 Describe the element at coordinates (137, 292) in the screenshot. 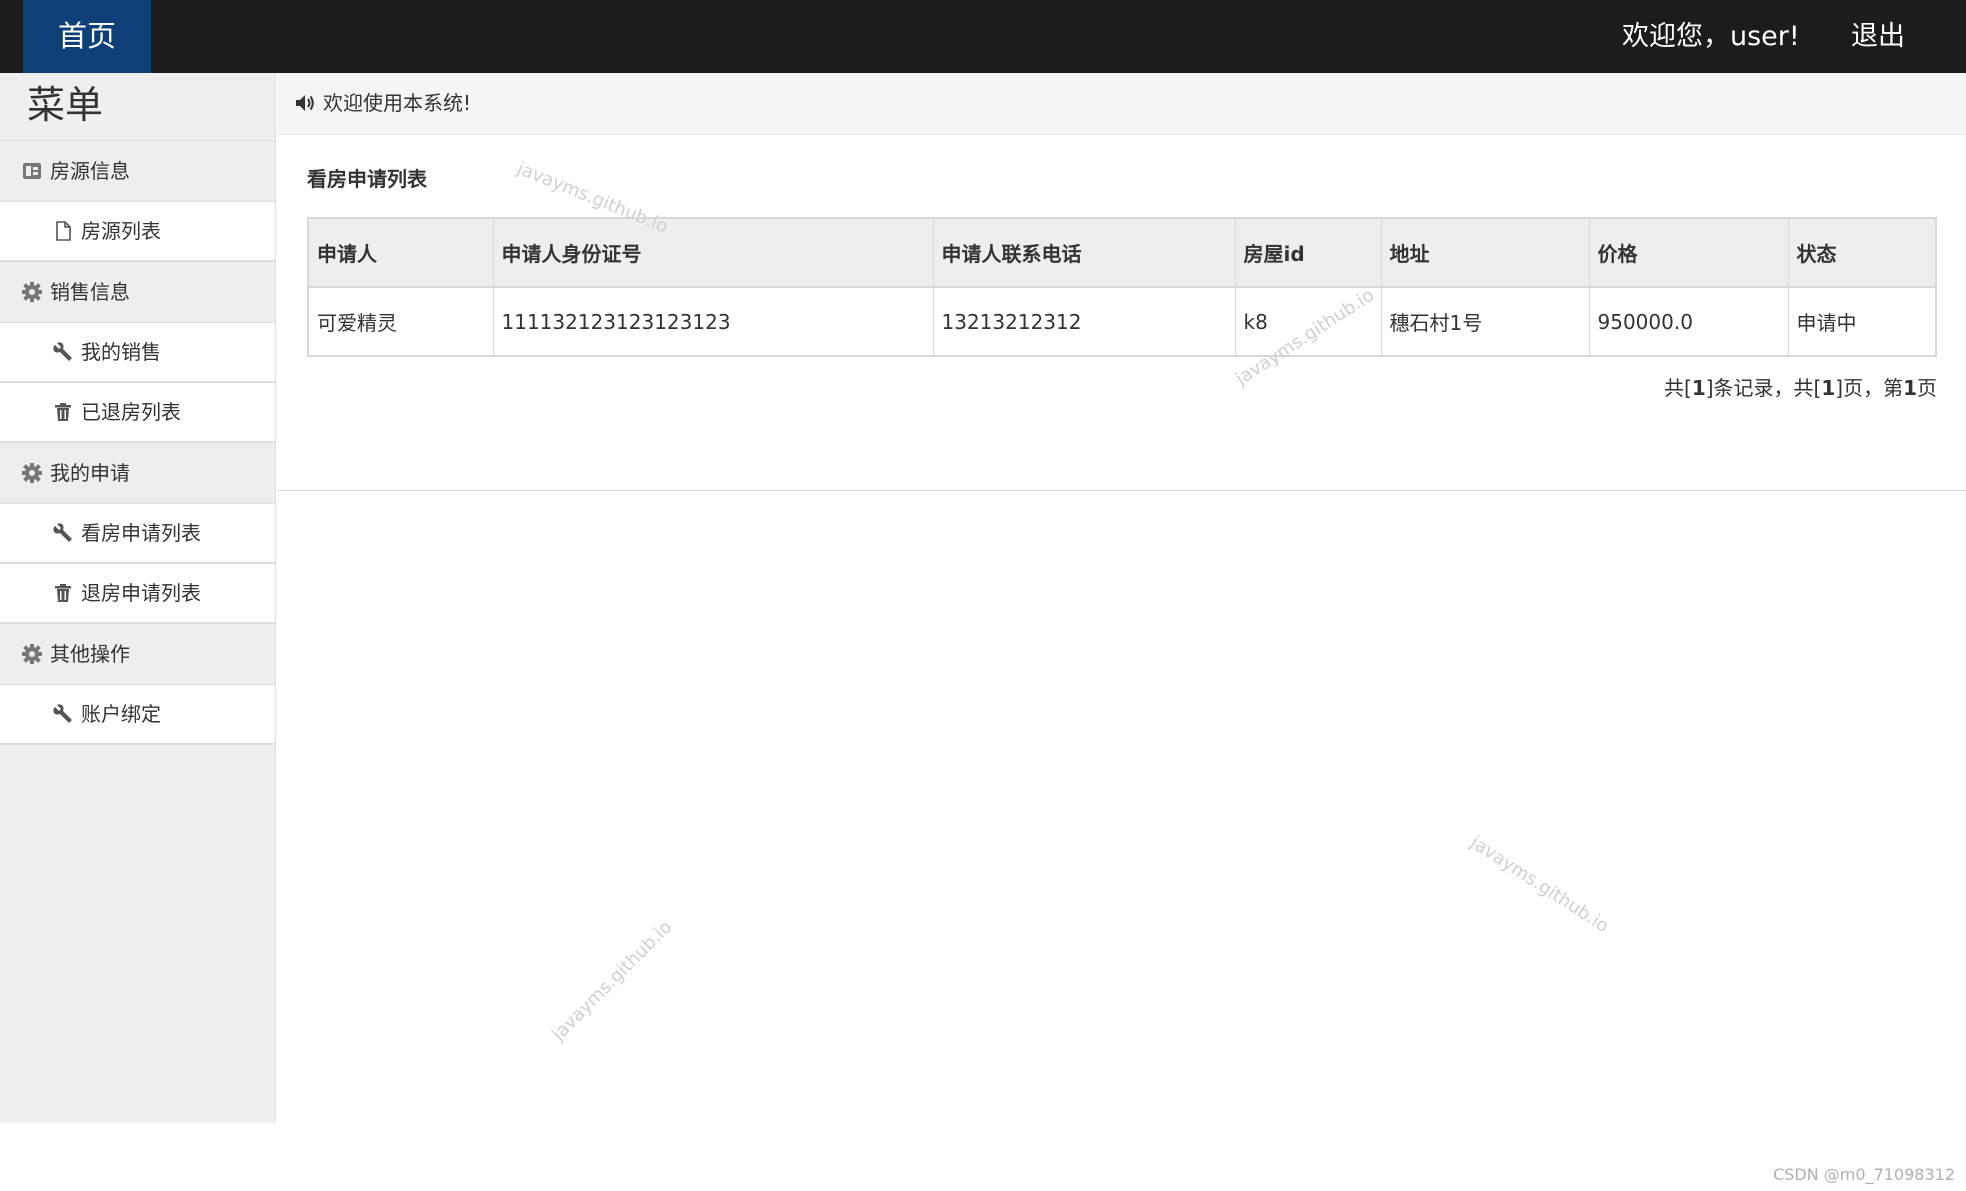

I see `menu-group-sales-info: 销售信息` at that location.